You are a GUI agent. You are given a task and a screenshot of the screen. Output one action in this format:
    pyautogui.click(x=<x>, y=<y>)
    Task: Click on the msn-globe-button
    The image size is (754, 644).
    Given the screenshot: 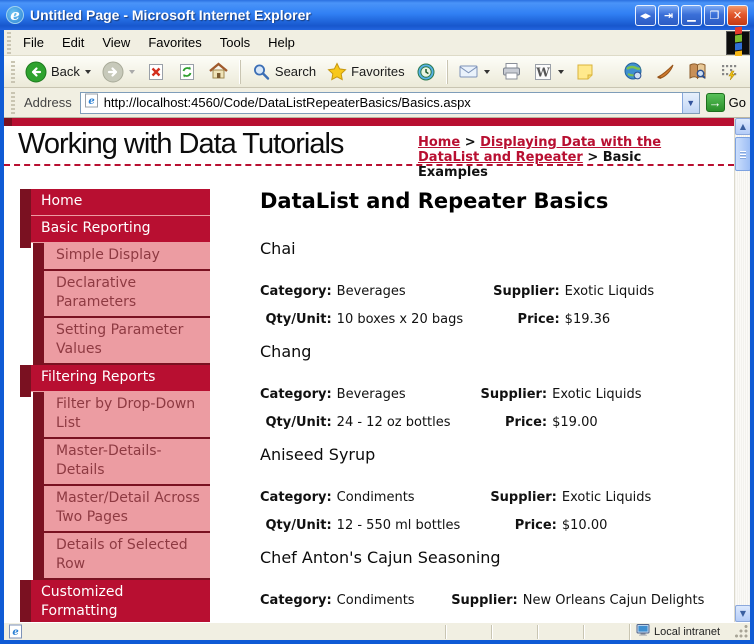 What is the action you would take?
    pyautogui.click(x=633, y=71)
    